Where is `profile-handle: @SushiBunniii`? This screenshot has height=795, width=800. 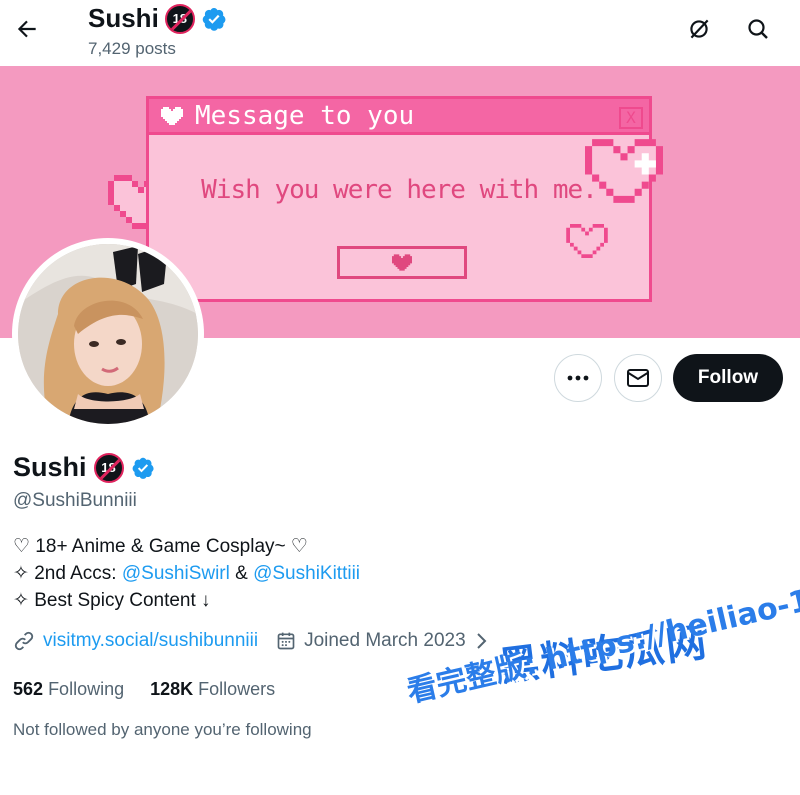 profile-handle: @SushiBunniii is located at coordinates (75, 500).